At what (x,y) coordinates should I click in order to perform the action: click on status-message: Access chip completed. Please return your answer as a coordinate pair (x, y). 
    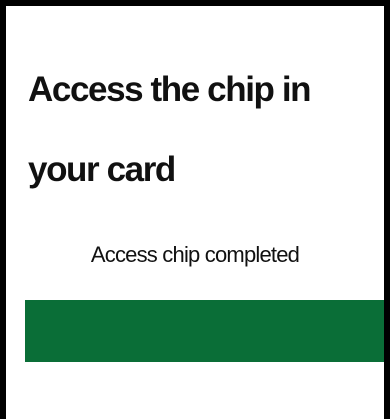
    Looking at the image, I should click on (195, 254).